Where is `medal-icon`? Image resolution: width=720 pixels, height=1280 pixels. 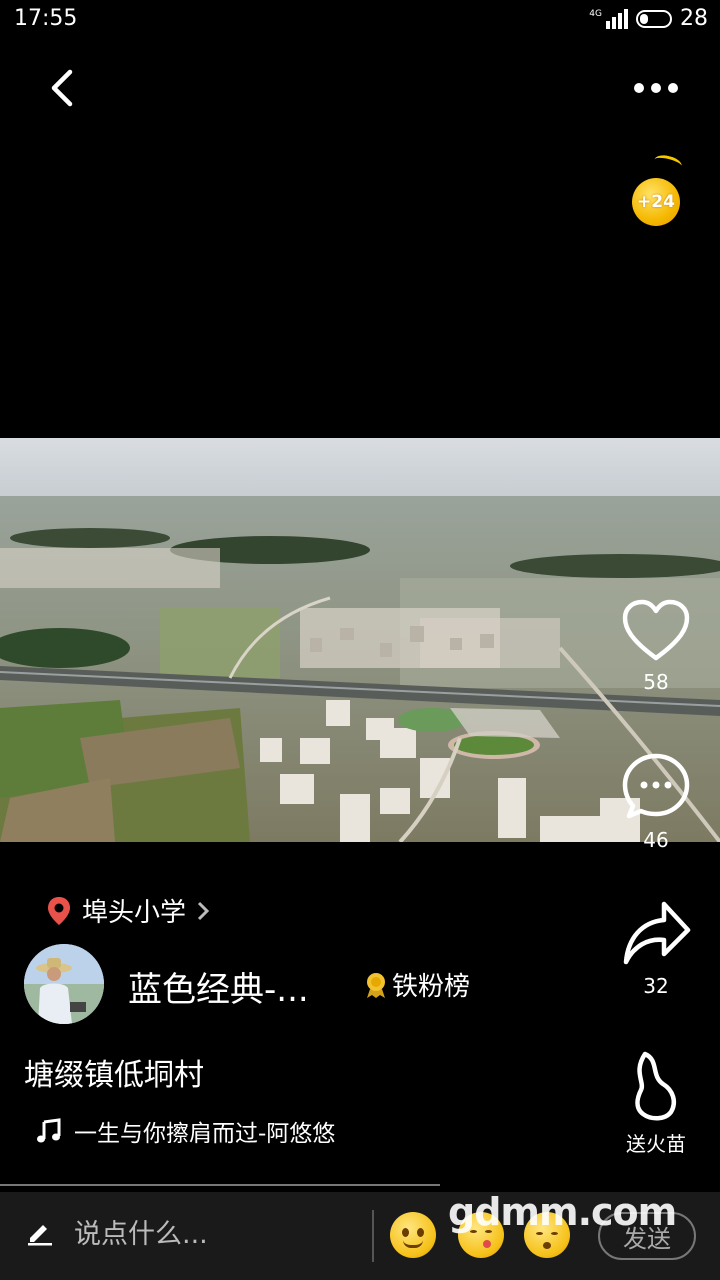
medal-icon is located at coordinates (376, 985).